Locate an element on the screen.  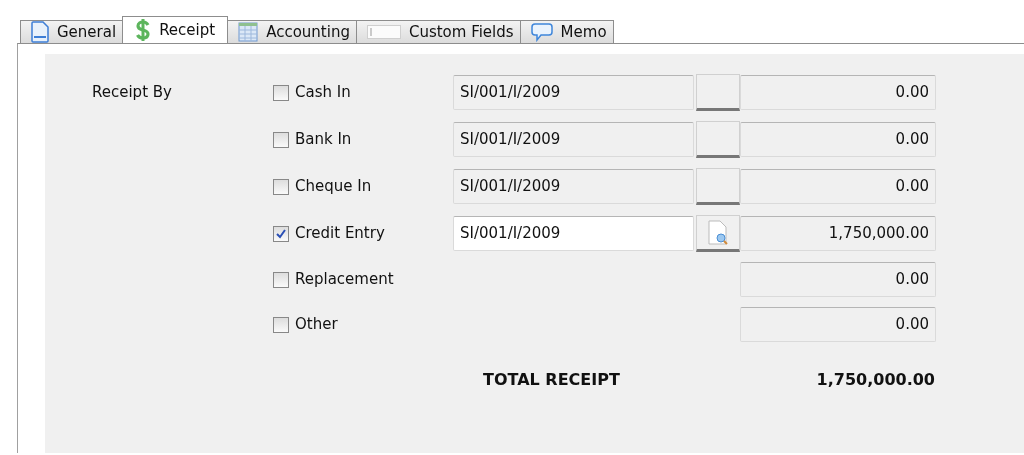
checkbox-label: Cheque In is located at coordinates (333, 186).